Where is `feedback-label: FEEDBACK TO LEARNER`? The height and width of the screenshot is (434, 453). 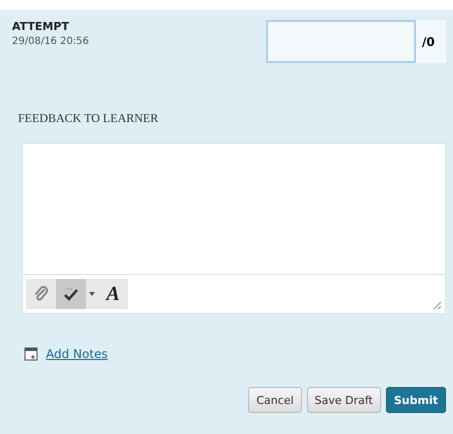 feedback-label: FEEDBACK TO LEARNER is located at coordinates (89, 118).